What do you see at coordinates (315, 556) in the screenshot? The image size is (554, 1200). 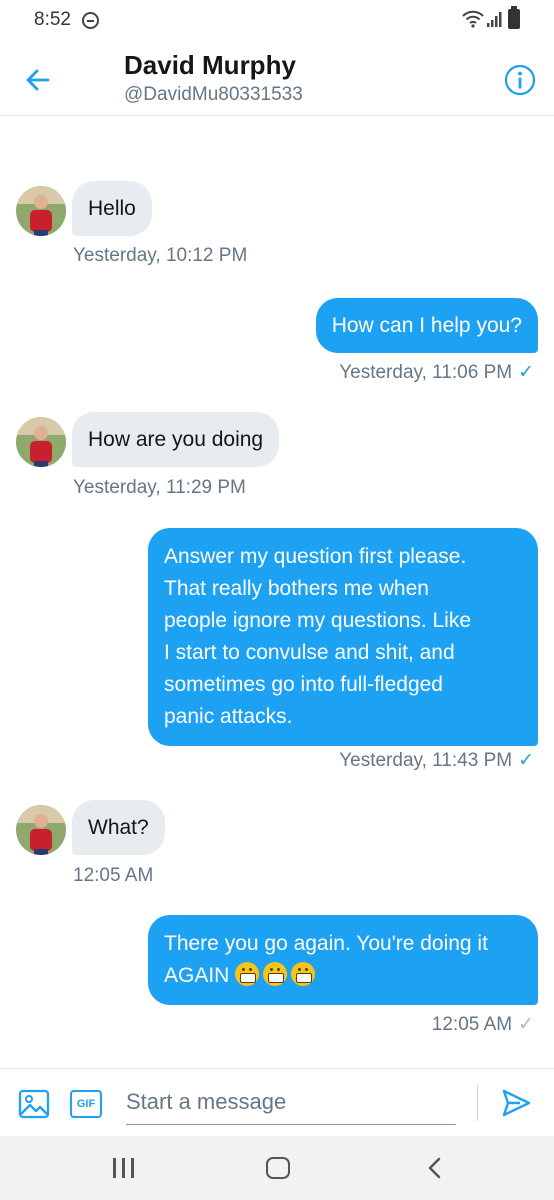 I see `message-line: Answer my question first please.` at bounding box center [315, 556].